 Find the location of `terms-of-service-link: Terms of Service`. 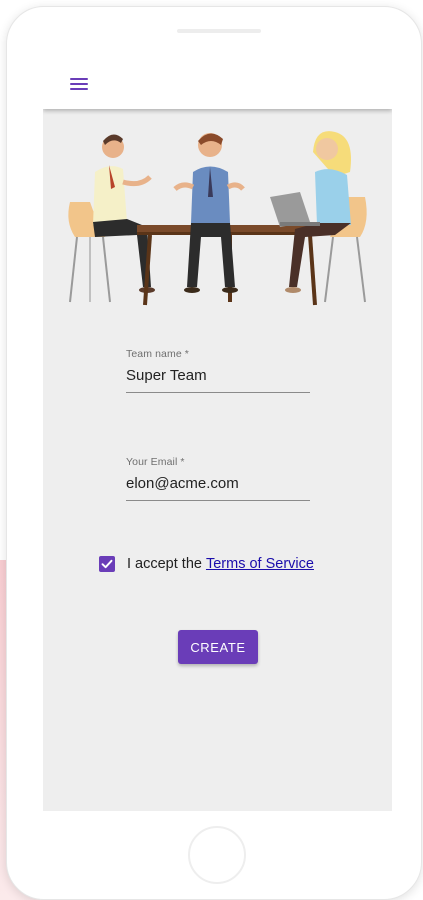

terms-of-service-link: Terms of Service is located at coordinates (260, 564).